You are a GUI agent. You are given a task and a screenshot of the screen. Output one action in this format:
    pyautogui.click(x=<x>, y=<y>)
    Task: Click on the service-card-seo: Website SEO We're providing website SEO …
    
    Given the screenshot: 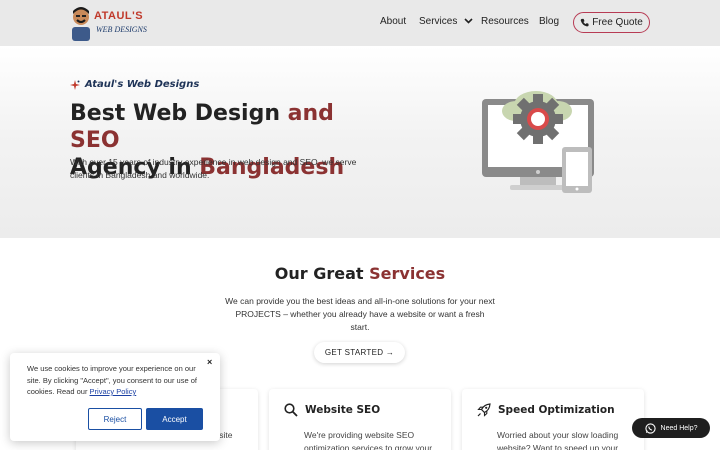 What is the action you would take?
    pyautogui.click(x=360, y=419)
    